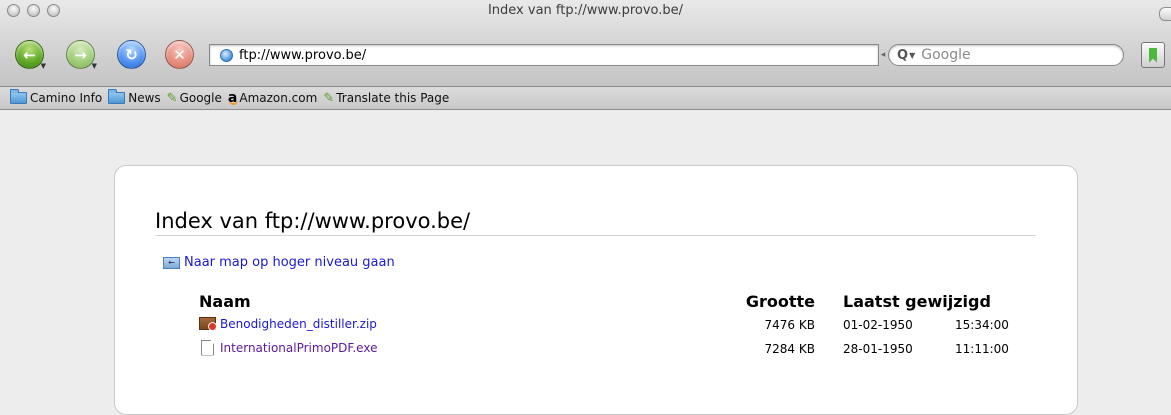 This screenshot has width=1171, height=415. I want to click on back-button: ← ▼, so click(30, 55).